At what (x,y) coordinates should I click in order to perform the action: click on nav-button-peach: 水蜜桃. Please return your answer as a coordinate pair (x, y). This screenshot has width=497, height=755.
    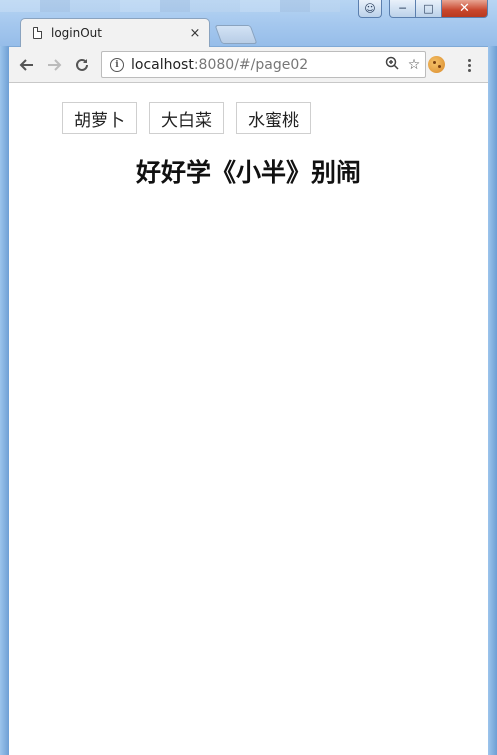
    Looking at the image, I should click on (273, 118).